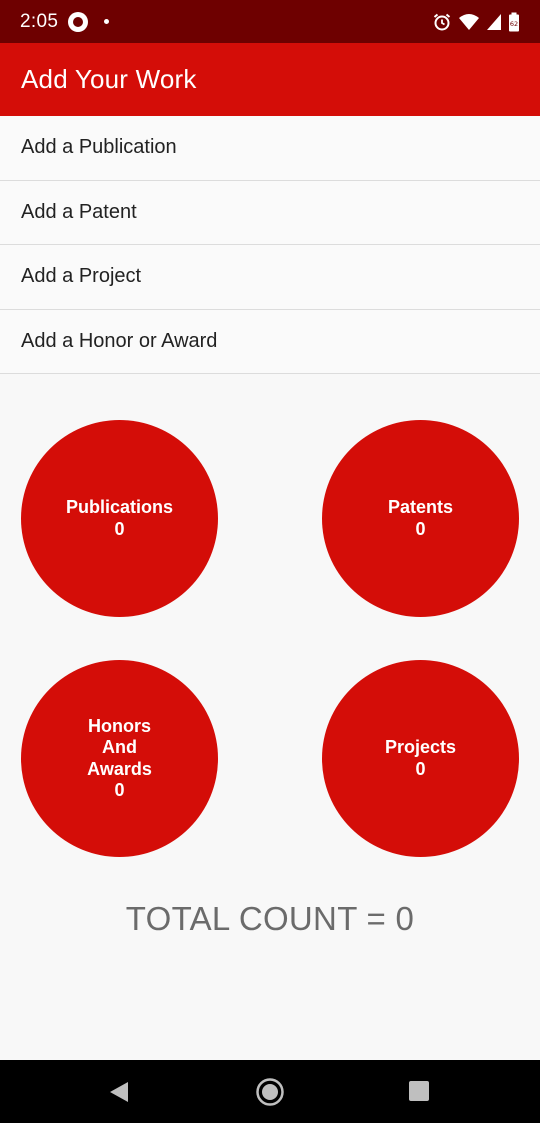 The width and height of the screenshot is (540, 1123). I want to click on patents-label: Patents, so click(420, 507).